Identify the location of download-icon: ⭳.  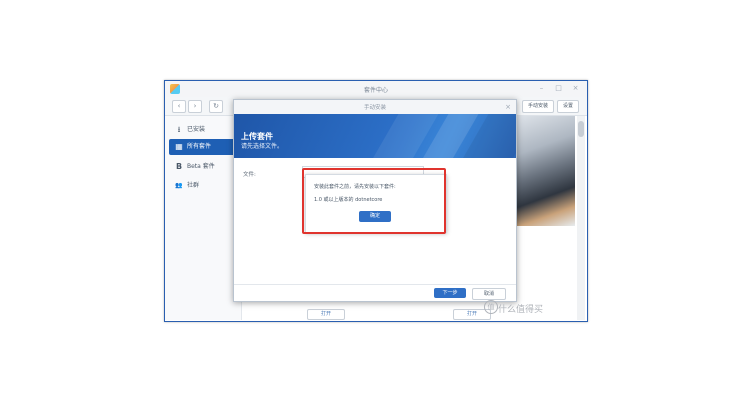
(179, 129).